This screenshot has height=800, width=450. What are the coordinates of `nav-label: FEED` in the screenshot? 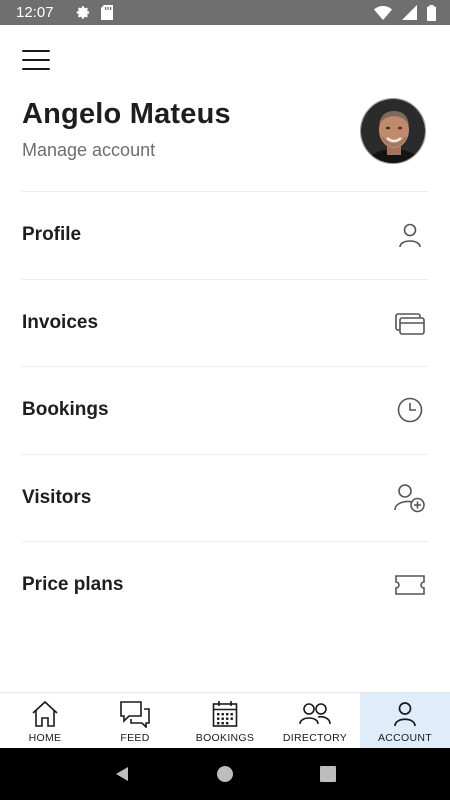 It's located at (135, 738).